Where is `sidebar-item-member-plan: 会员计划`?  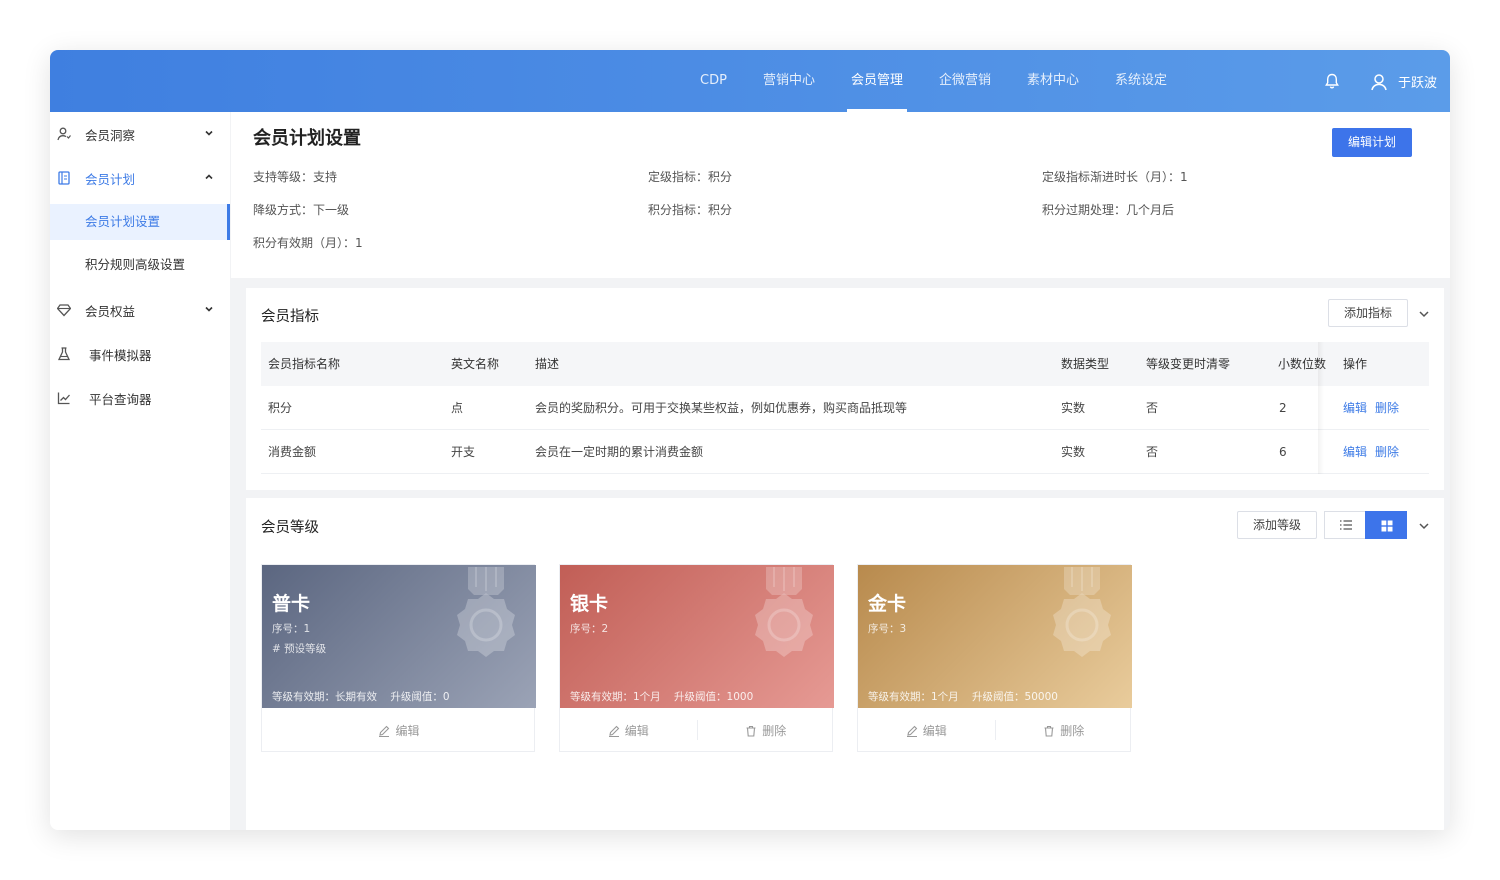 sidebar-item-member-plan: 会员计划 is located at coordinates (140, 178).